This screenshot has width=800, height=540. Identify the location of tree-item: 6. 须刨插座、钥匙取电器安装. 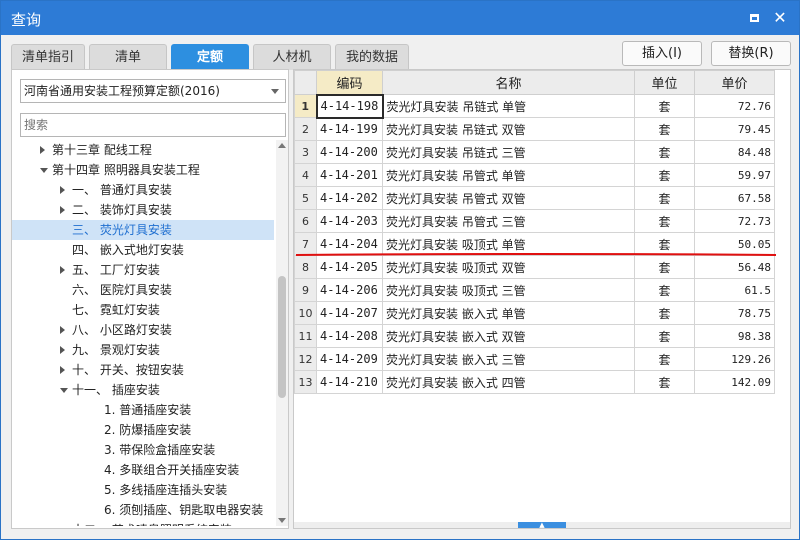
(143, 510).